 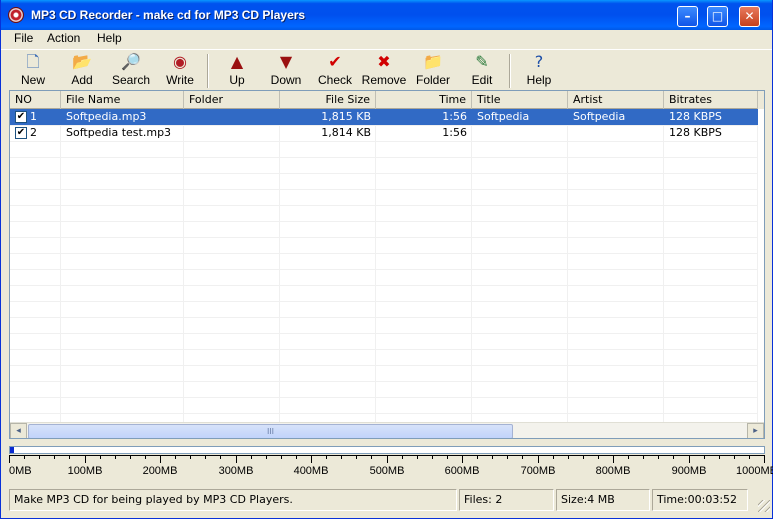 What do you see at coordinates (236, 471) in the screenshot?
I see `ruler-label: 300MB` at bounding box center [236, 471].